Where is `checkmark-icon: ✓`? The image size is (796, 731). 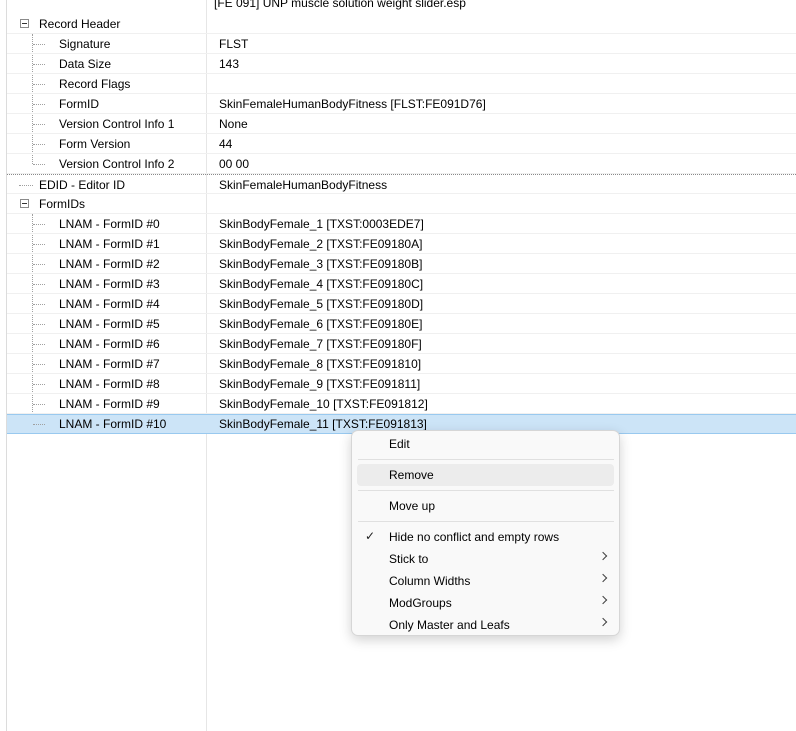 checkmark-icon: ✓ is located at coordinates (370, 536).